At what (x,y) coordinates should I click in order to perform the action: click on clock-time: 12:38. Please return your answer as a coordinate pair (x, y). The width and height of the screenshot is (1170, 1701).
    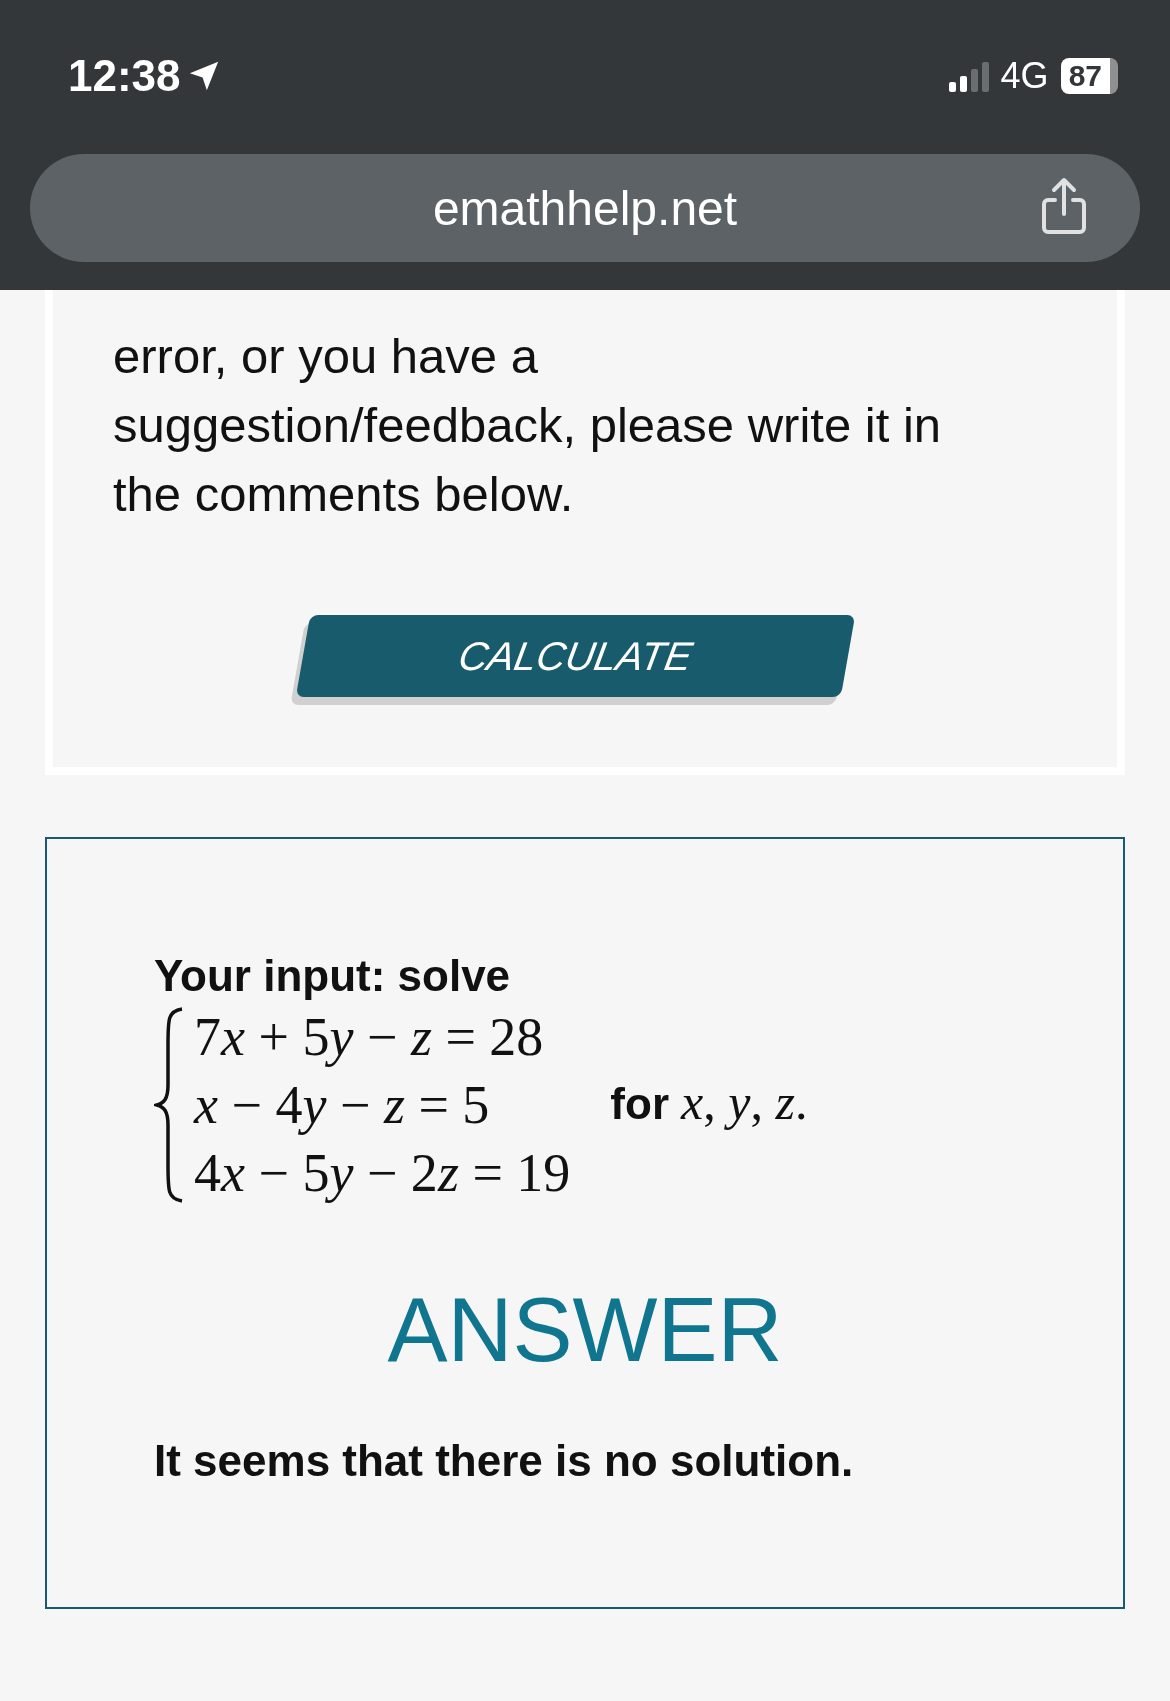
    Looking at the image, I should click on (124, 76).